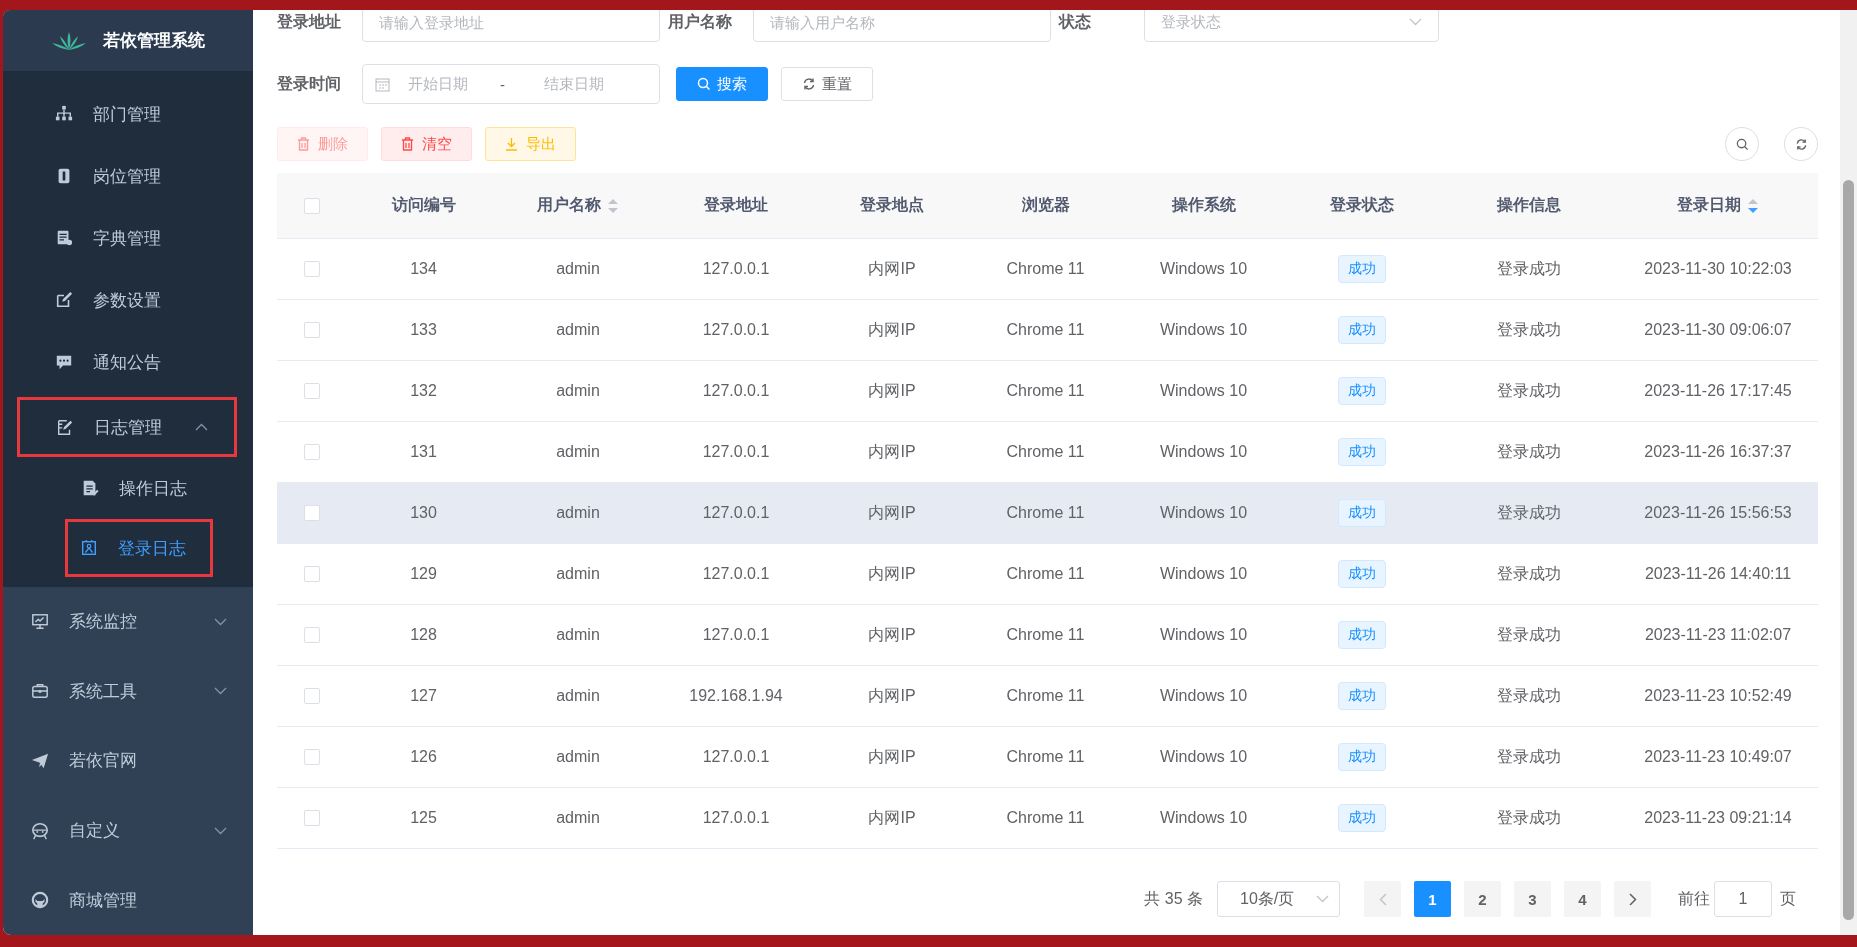 This screenshot has height=947, width=1857. Describe the element at coordinates (736, 205) in the screenshot. I see `column-header: 登录地址` at that location.